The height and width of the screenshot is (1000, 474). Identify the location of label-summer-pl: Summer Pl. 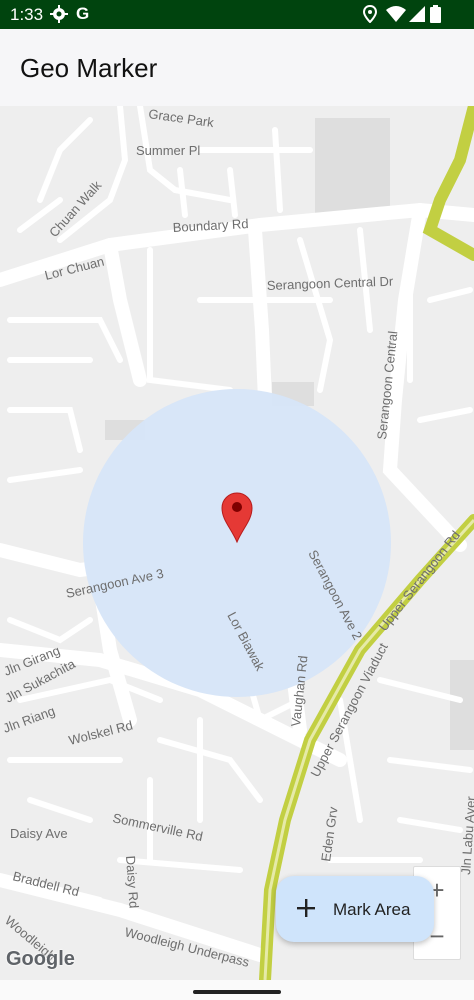
(168, 150).